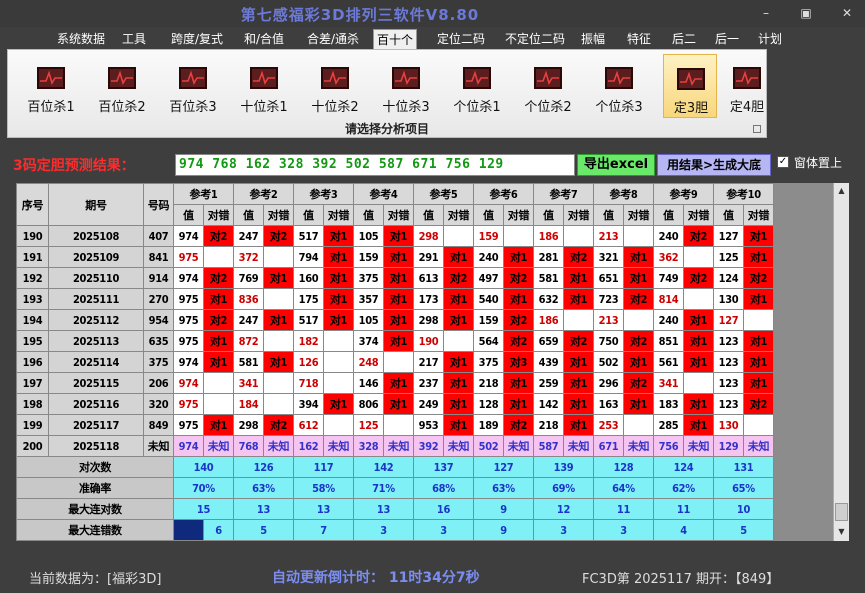  Describe the element at coordinates (264, 39) in the screenshot. I see `menu-item: 和/合值` at that location.